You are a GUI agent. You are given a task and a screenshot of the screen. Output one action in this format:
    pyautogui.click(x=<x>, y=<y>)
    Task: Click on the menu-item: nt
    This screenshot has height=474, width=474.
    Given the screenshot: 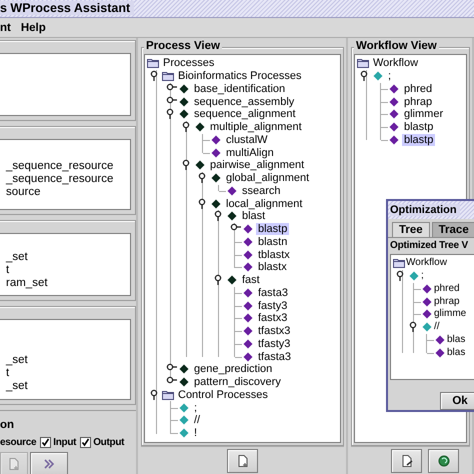 What is the action you would take?
    pyautogui.click(x=5, y=28)
    